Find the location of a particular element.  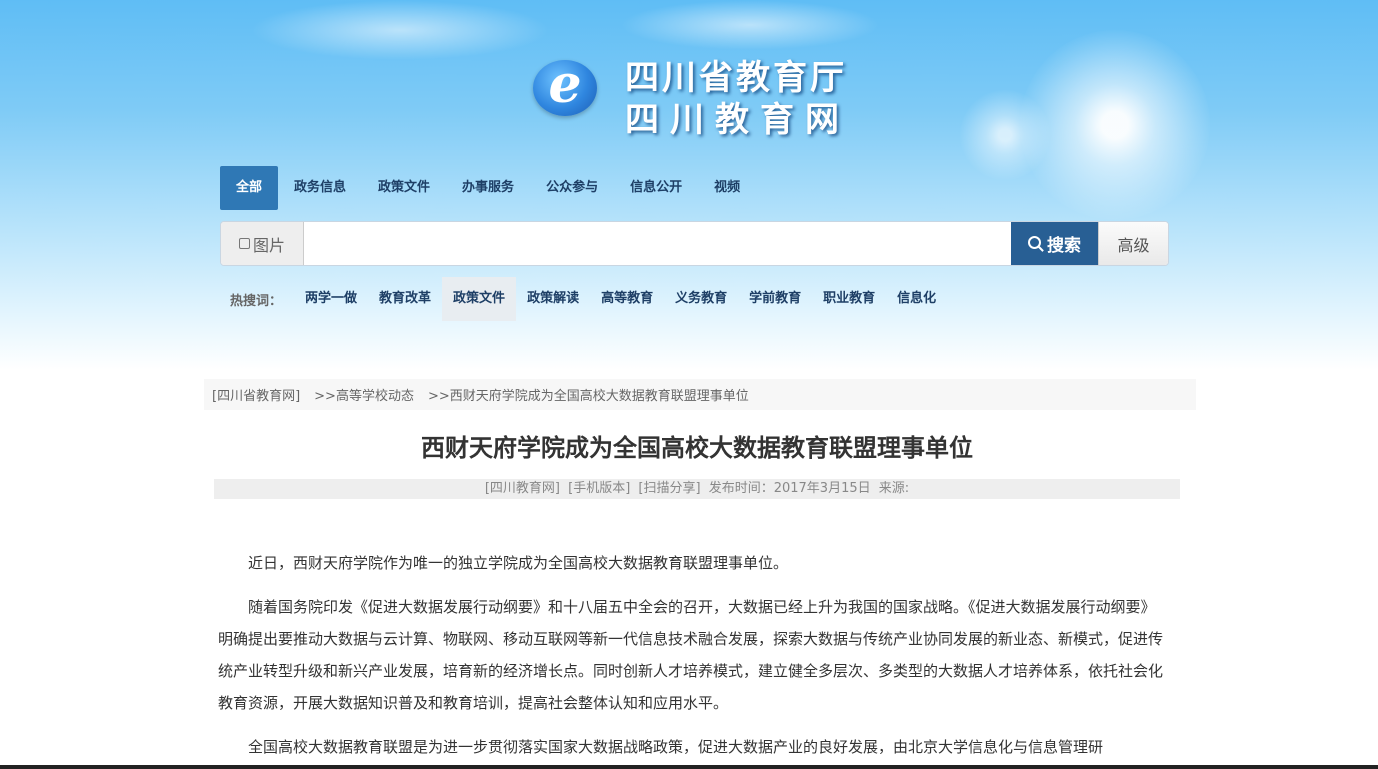

search-input is located at coordinates (657, 243).